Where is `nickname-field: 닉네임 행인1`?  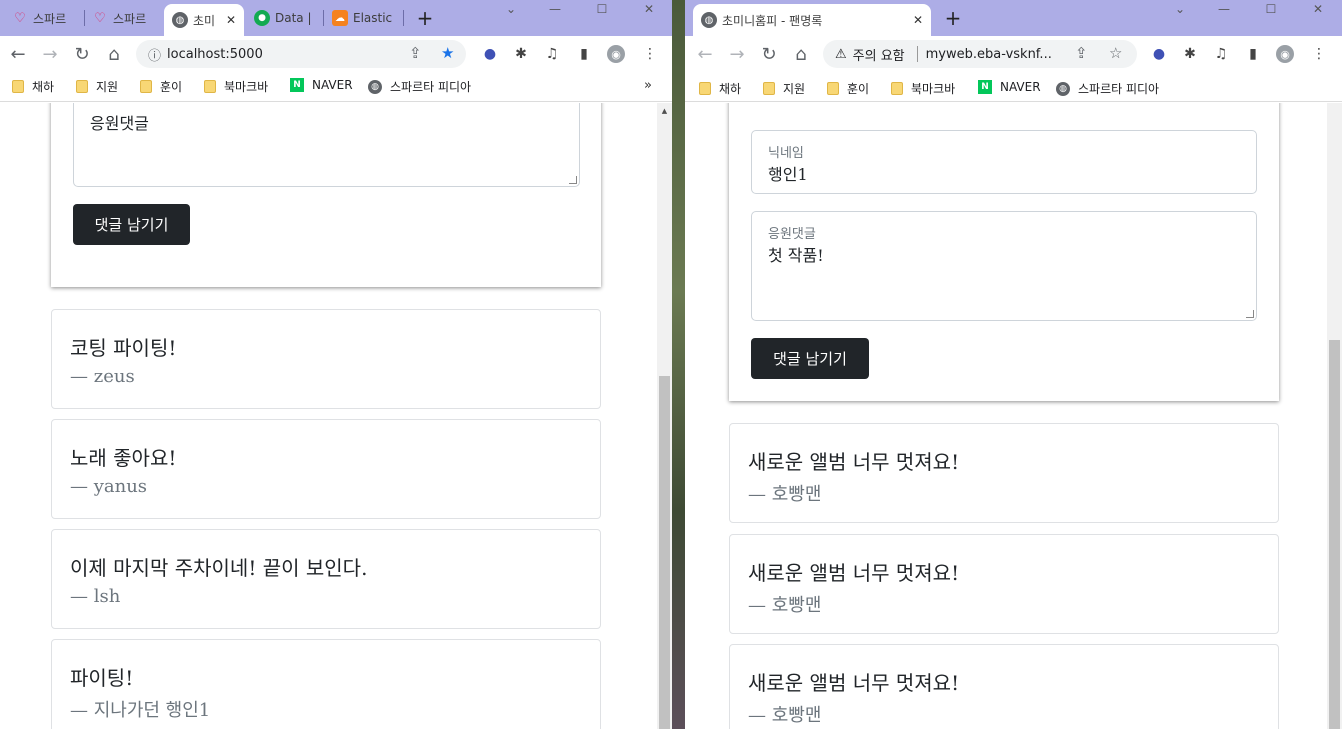
nickname-field: 닉네임 행인1 is located at coordinates (1004, 162).